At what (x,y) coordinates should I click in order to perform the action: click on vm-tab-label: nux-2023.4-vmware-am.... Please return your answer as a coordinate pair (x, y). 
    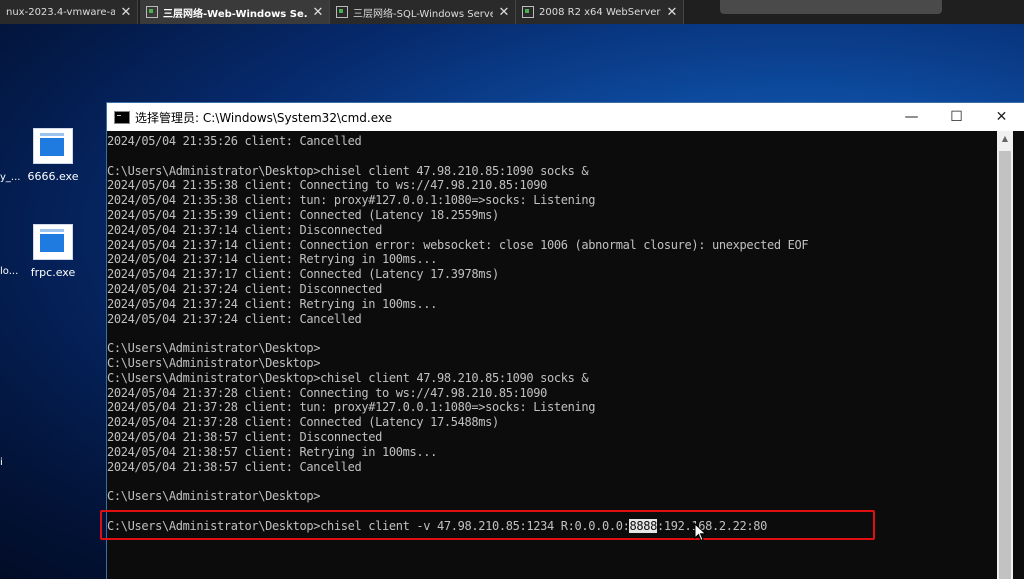
    Looking at the image, I should click on (60, 12).